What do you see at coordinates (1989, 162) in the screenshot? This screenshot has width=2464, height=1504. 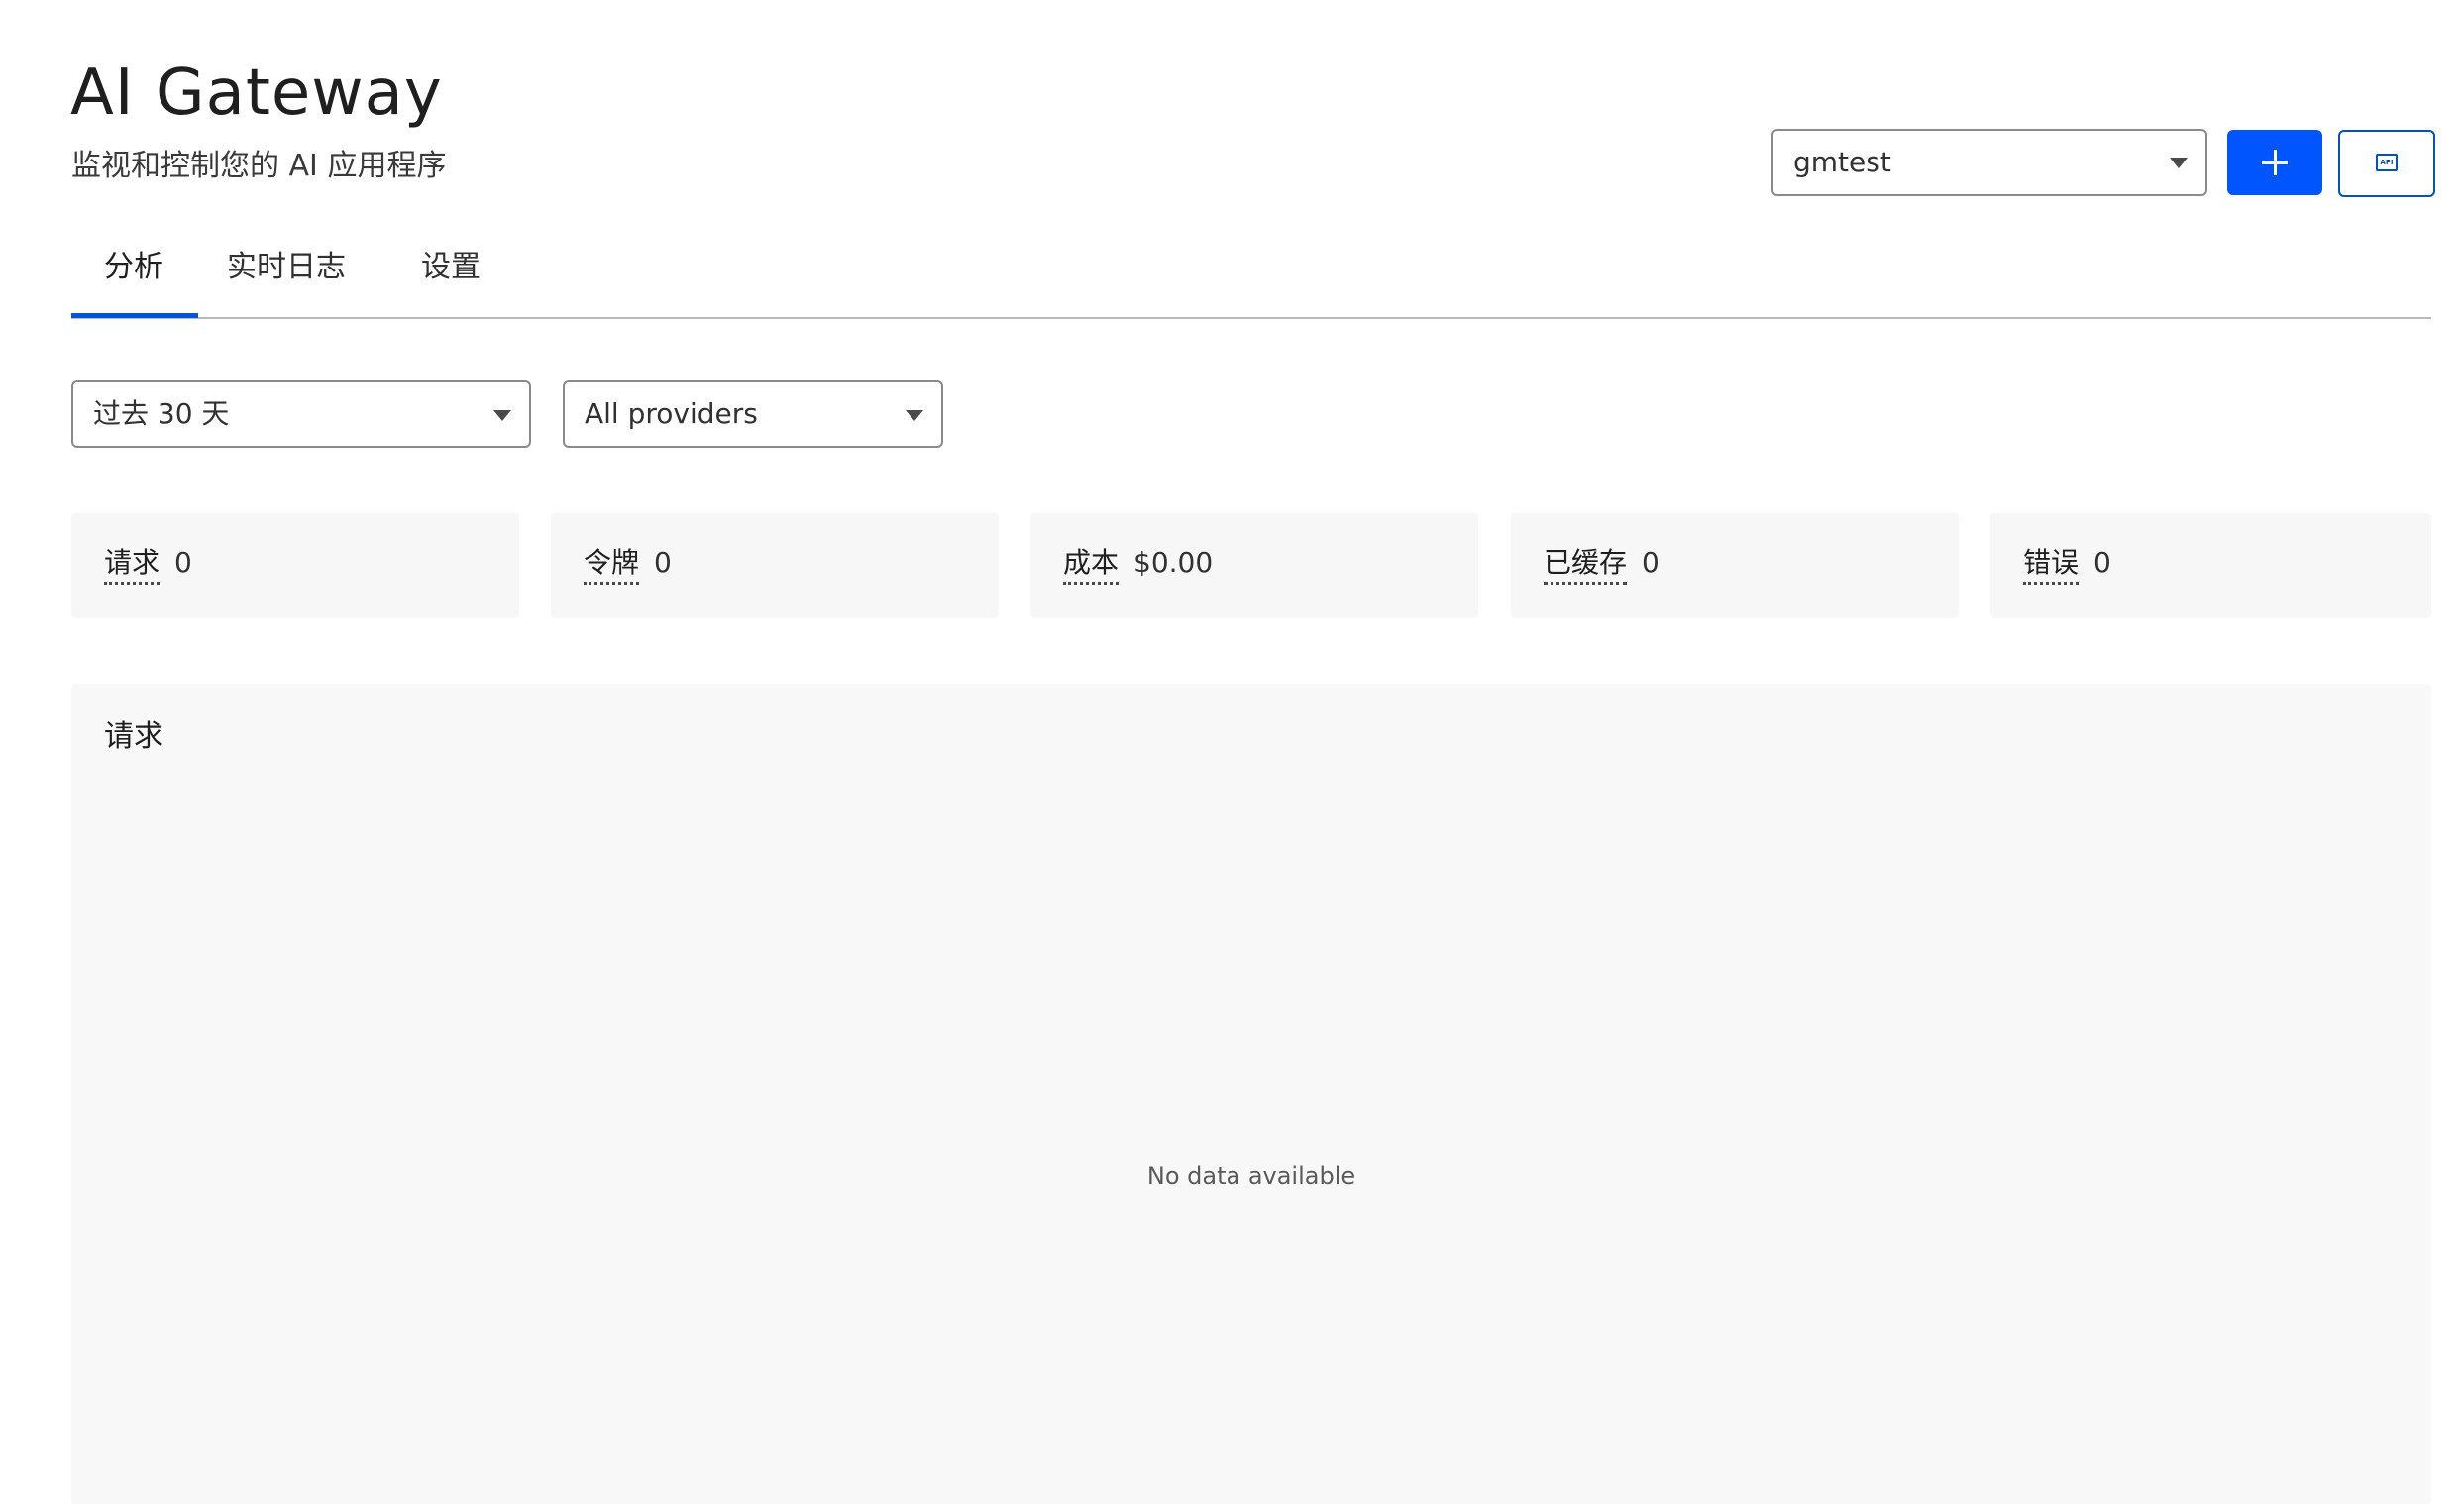 I see `gateway-select: gmtest` at bounding box center [1989, 162].